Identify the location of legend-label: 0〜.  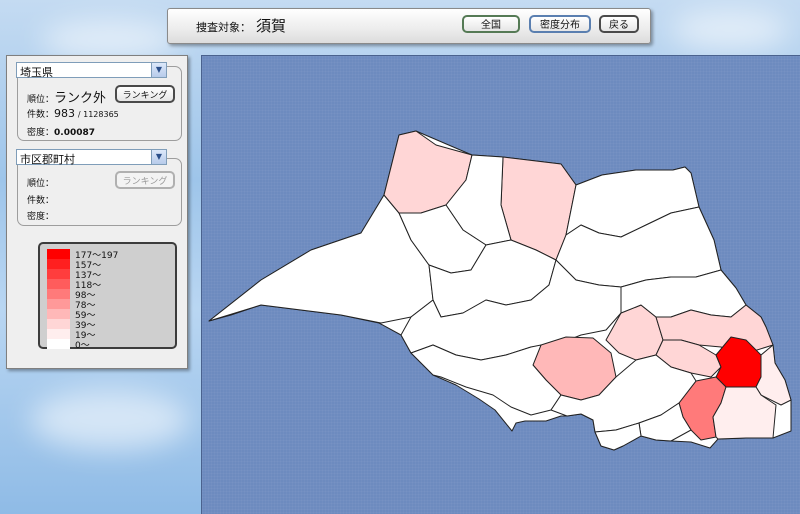
(82, 346).